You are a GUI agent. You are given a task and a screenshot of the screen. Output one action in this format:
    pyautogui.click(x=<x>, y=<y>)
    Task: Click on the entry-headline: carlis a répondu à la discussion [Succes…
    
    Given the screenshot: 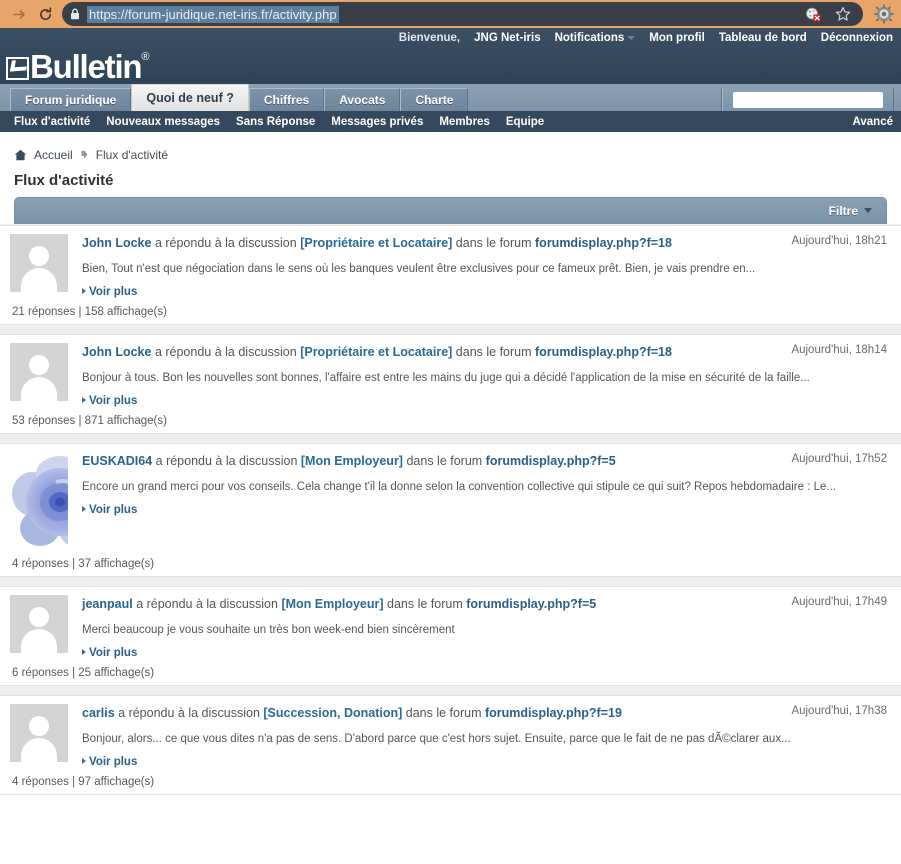 What is the action you would take?
    pyautogui.click(x=486, y=713)
    